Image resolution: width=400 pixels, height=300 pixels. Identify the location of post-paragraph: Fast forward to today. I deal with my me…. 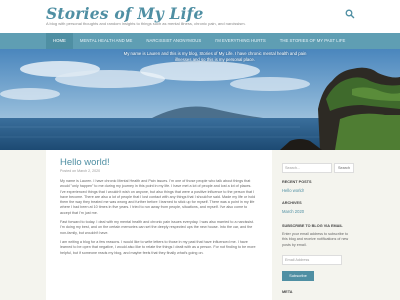
(157, 227).